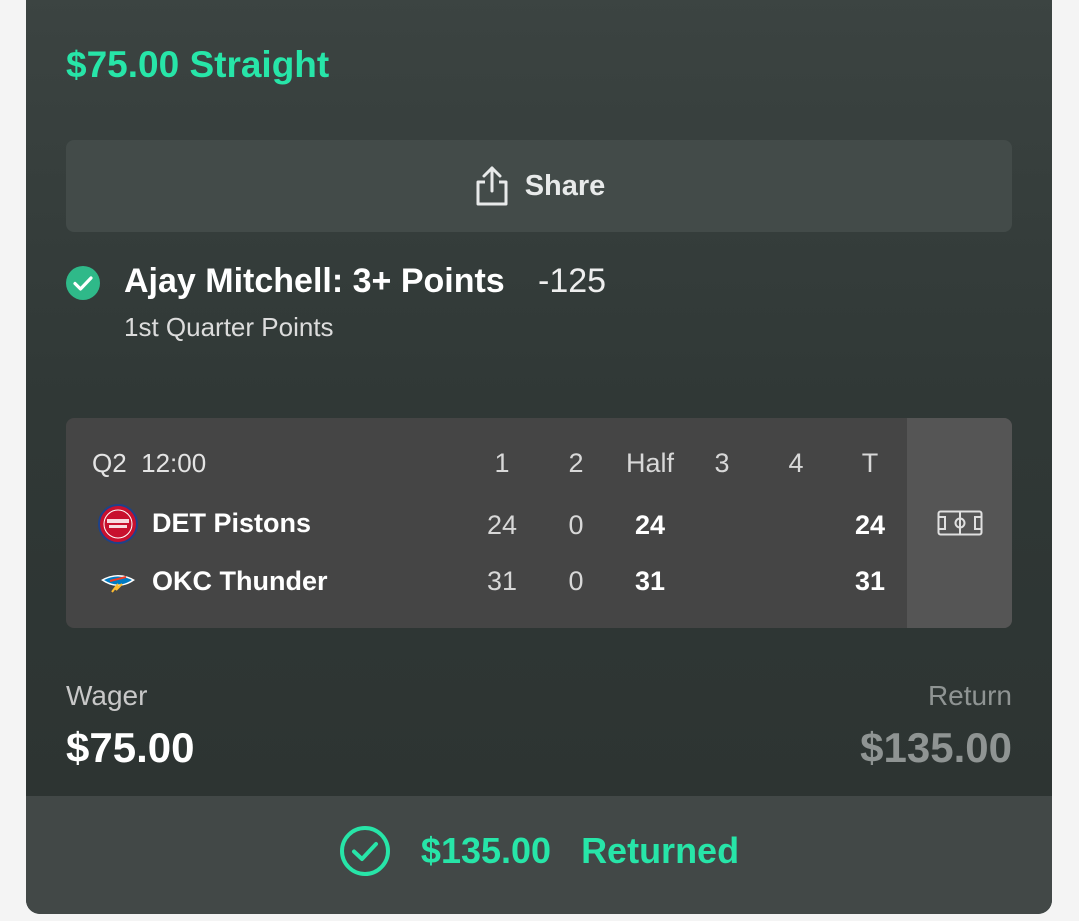 The width and height of the screenshot is (1079, 921). Describe the element at coordinates (576, 463) in the screenshot. I see `header-q2: 2` at that location.